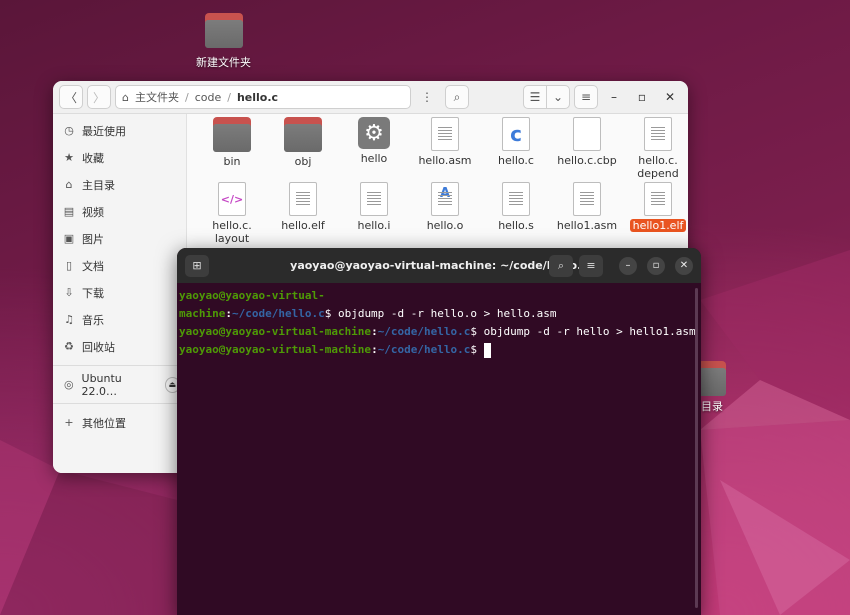 This screenshot has width=850, height=615. What do you see at coordinates (712, 387) in the screenshot?
I see `desktop-home-icon: 目录` at bounding box center [712, 387].